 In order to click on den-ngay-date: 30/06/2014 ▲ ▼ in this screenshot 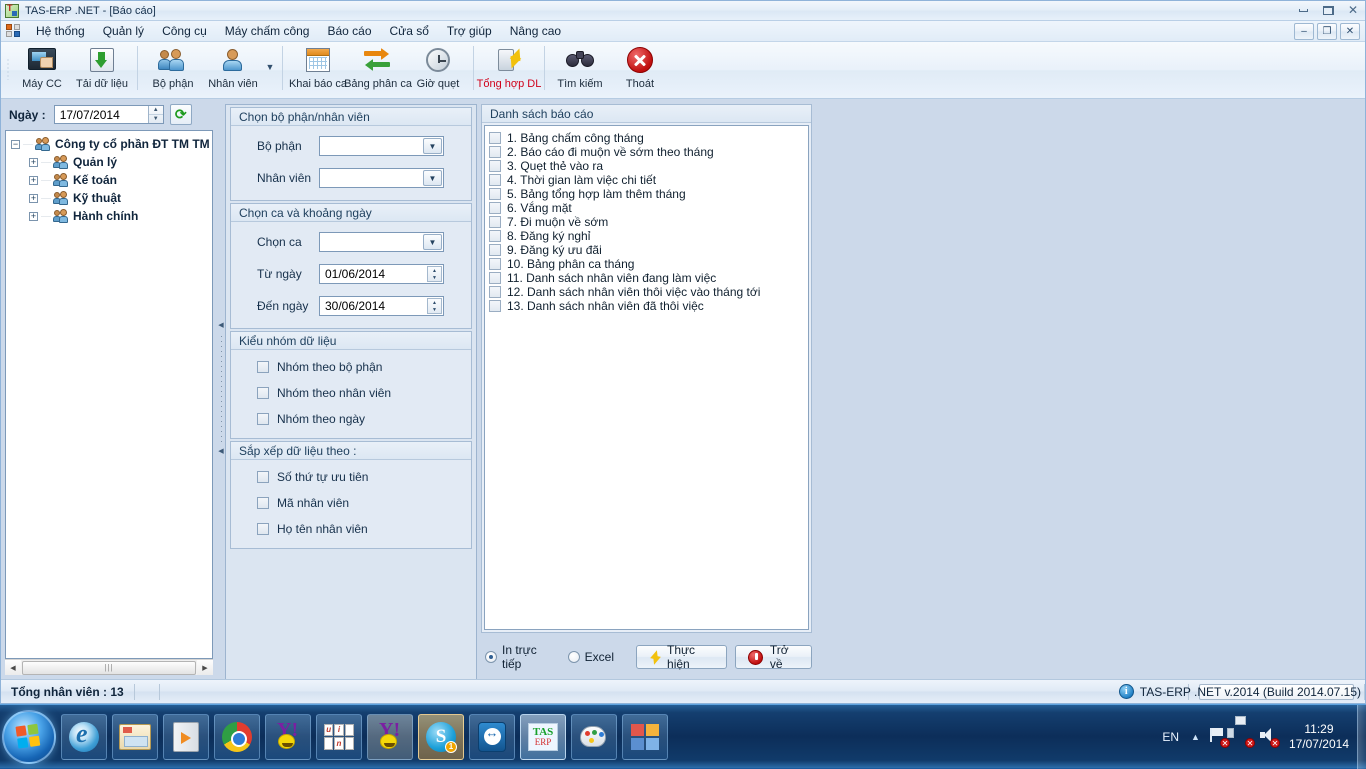, I will do `click(381, 306)`.